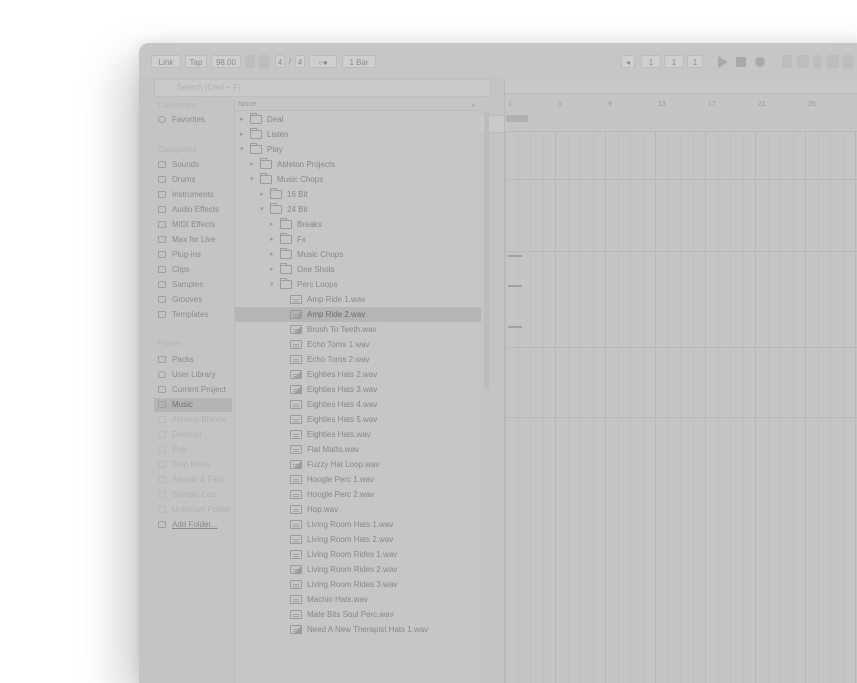  Describe the element at coordinates (193, 225) in the screenshot. I see `sidebar-item-midi-effects: MIDI Effects` at that location.